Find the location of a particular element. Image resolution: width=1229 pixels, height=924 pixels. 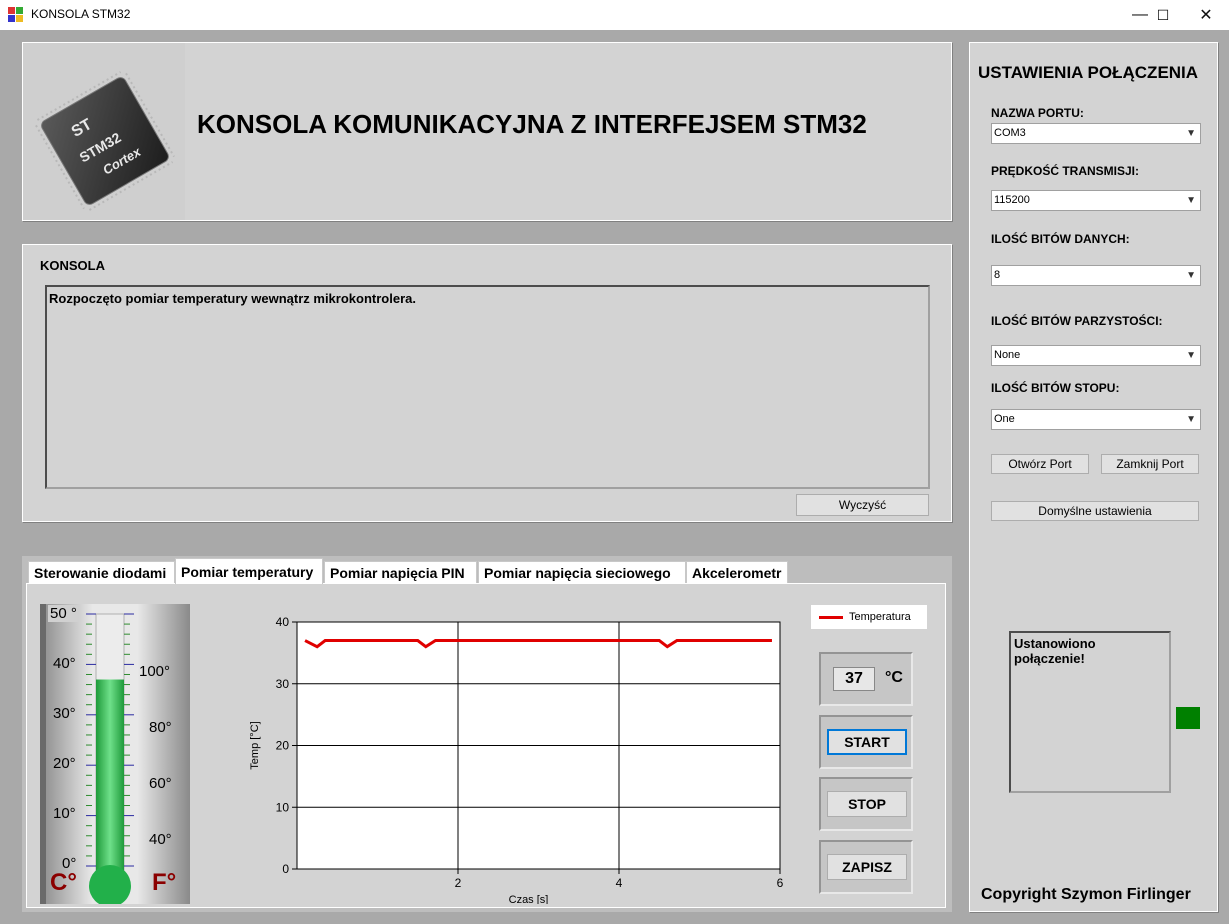

parity-label: ILOŚĆ BITÓW PARZYSTOŚCI: is located at coordinates (1077, 321).